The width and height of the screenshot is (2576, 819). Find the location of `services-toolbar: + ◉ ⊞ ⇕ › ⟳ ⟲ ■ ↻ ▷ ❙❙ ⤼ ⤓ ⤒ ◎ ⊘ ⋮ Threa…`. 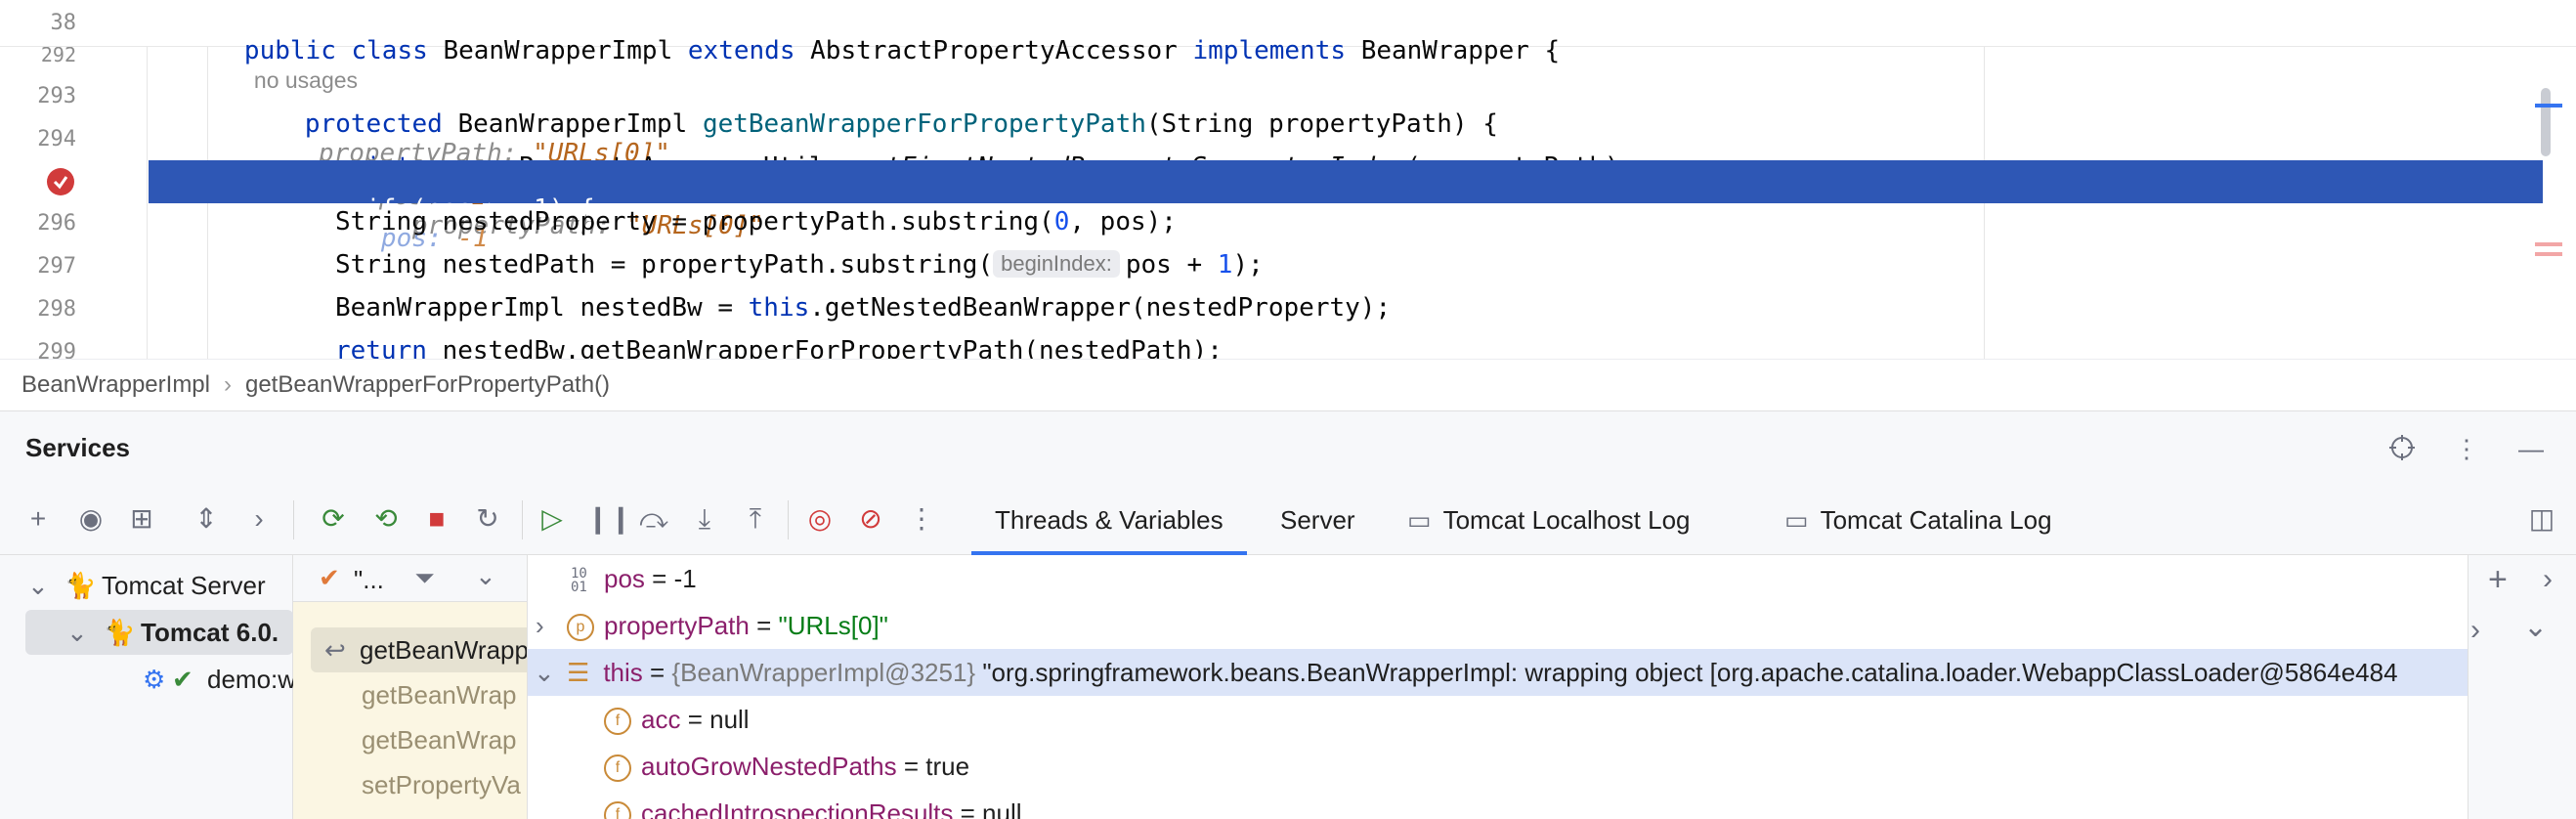

services-toolbar: + ◉ ⊞ ⇕ › ⟳ ⟲ ■ ↻ ▷ ❙❙ ⤼ ⤓ ⤒ ◎ ⊘ ⋮ Threa… is located at coordinates (1288, 520).